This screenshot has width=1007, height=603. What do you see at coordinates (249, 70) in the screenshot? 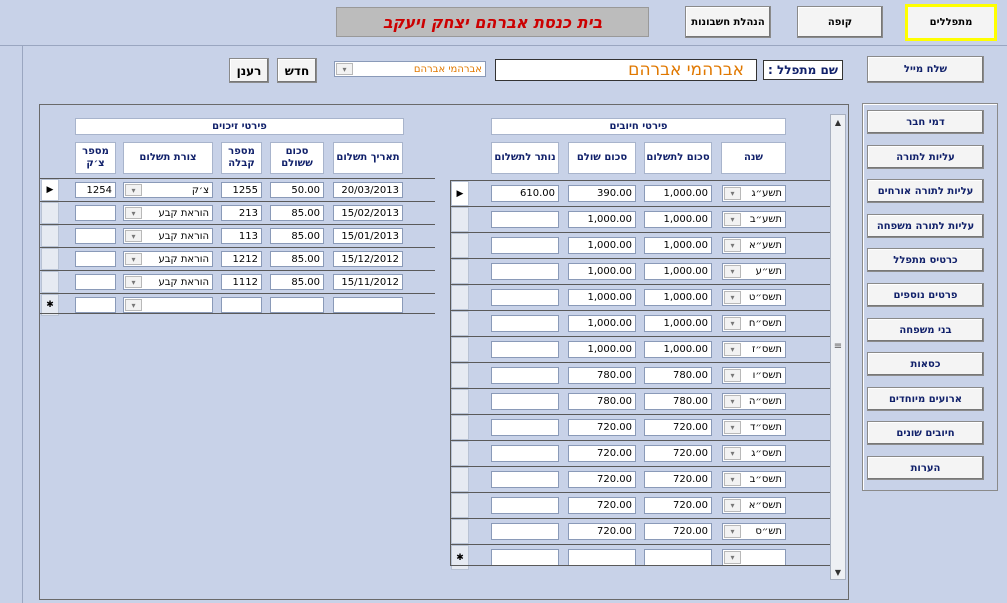
I see `refresh-button: רענן` at bounding box center [249, 70].